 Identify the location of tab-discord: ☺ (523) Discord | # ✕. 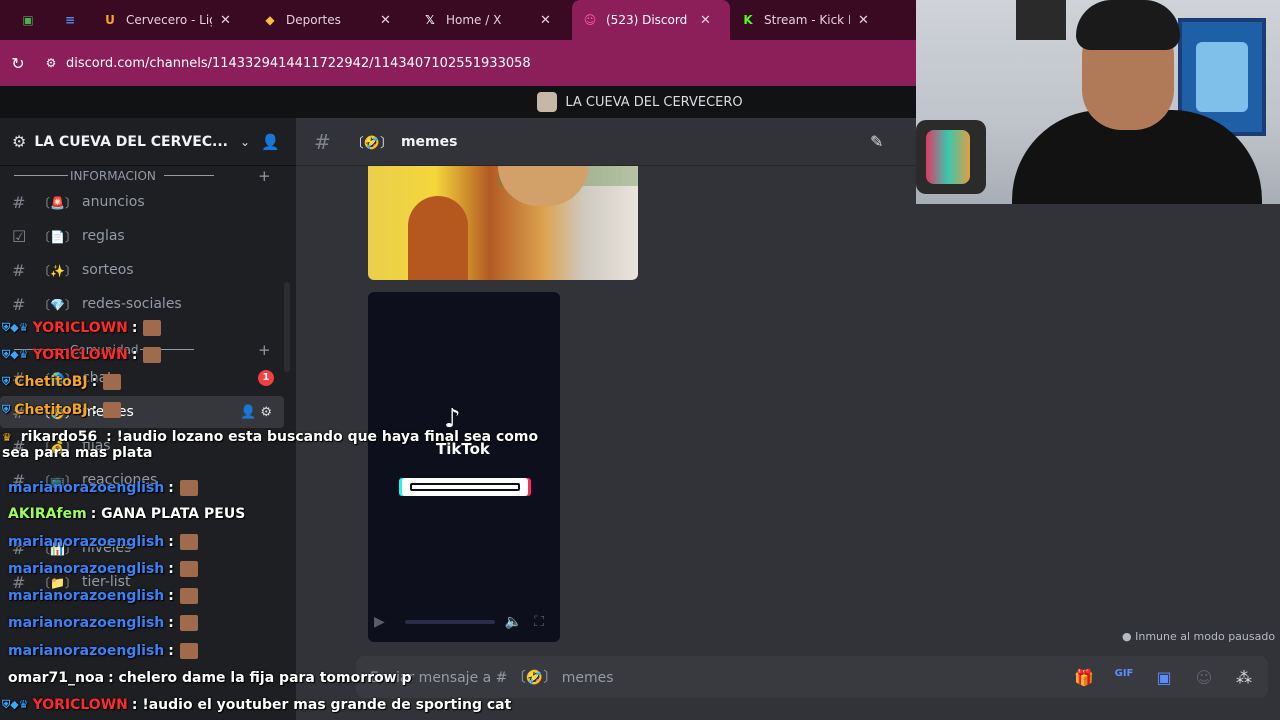
(651, 20).